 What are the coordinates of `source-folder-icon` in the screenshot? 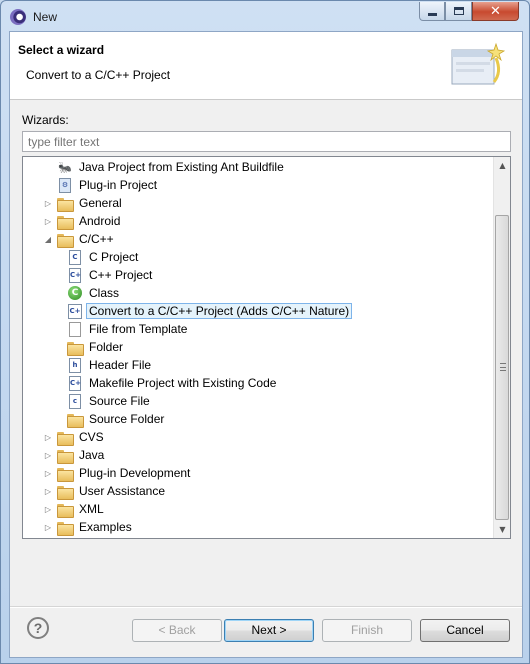 It's located at (75, 419).